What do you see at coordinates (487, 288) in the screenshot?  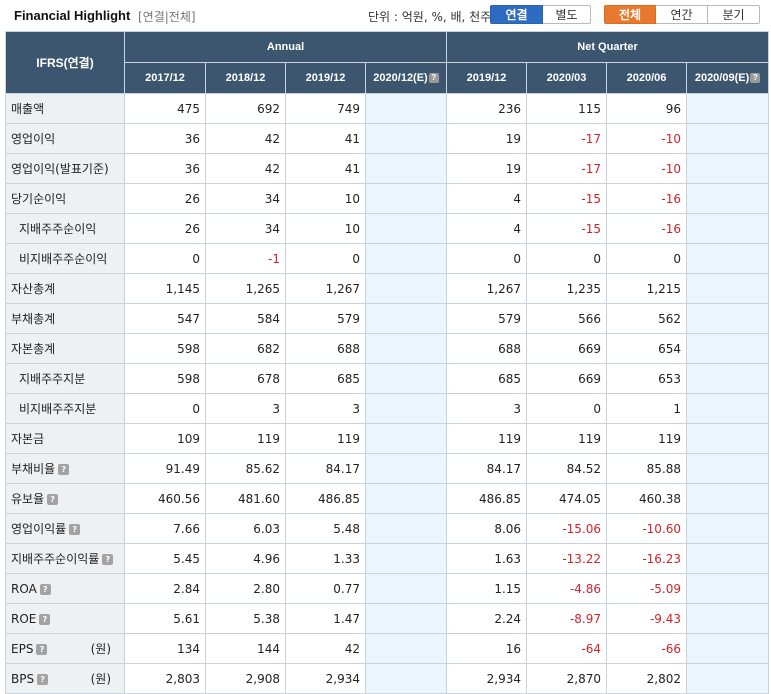 I see `table-cell: 1,267` at bounding box center [487, 288].